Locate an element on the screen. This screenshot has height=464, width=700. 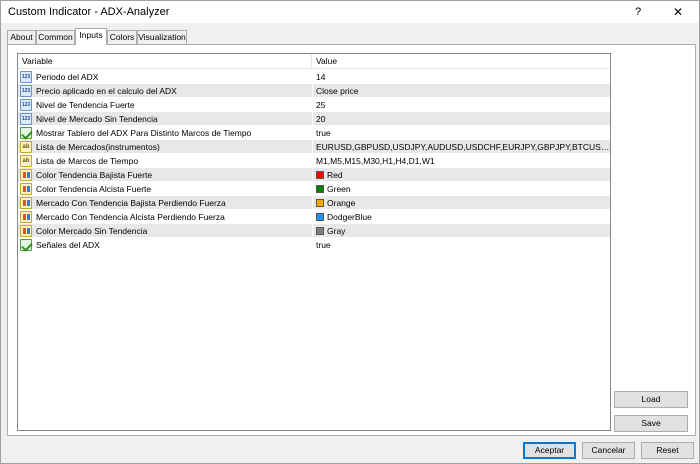
param-name: Señales del ADX is located at coordinates (68, 245).